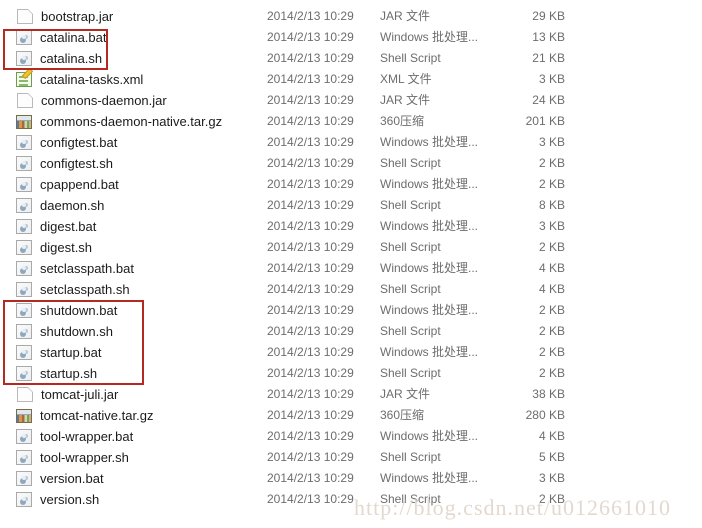  What do you see at coordinates (72, 457) in the screenshot?
I see `file-name-cell: tool-wrapper.sh` at bounding box center [72, 457].